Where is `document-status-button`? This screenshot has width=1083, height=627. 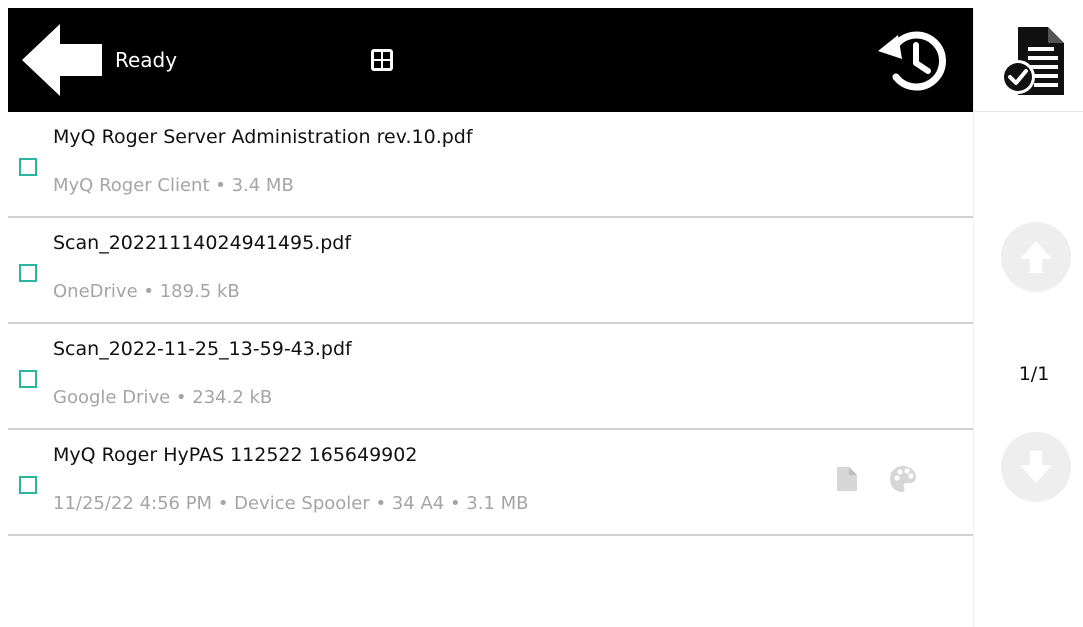 document-status-button is located at coordinates (1033, 61).